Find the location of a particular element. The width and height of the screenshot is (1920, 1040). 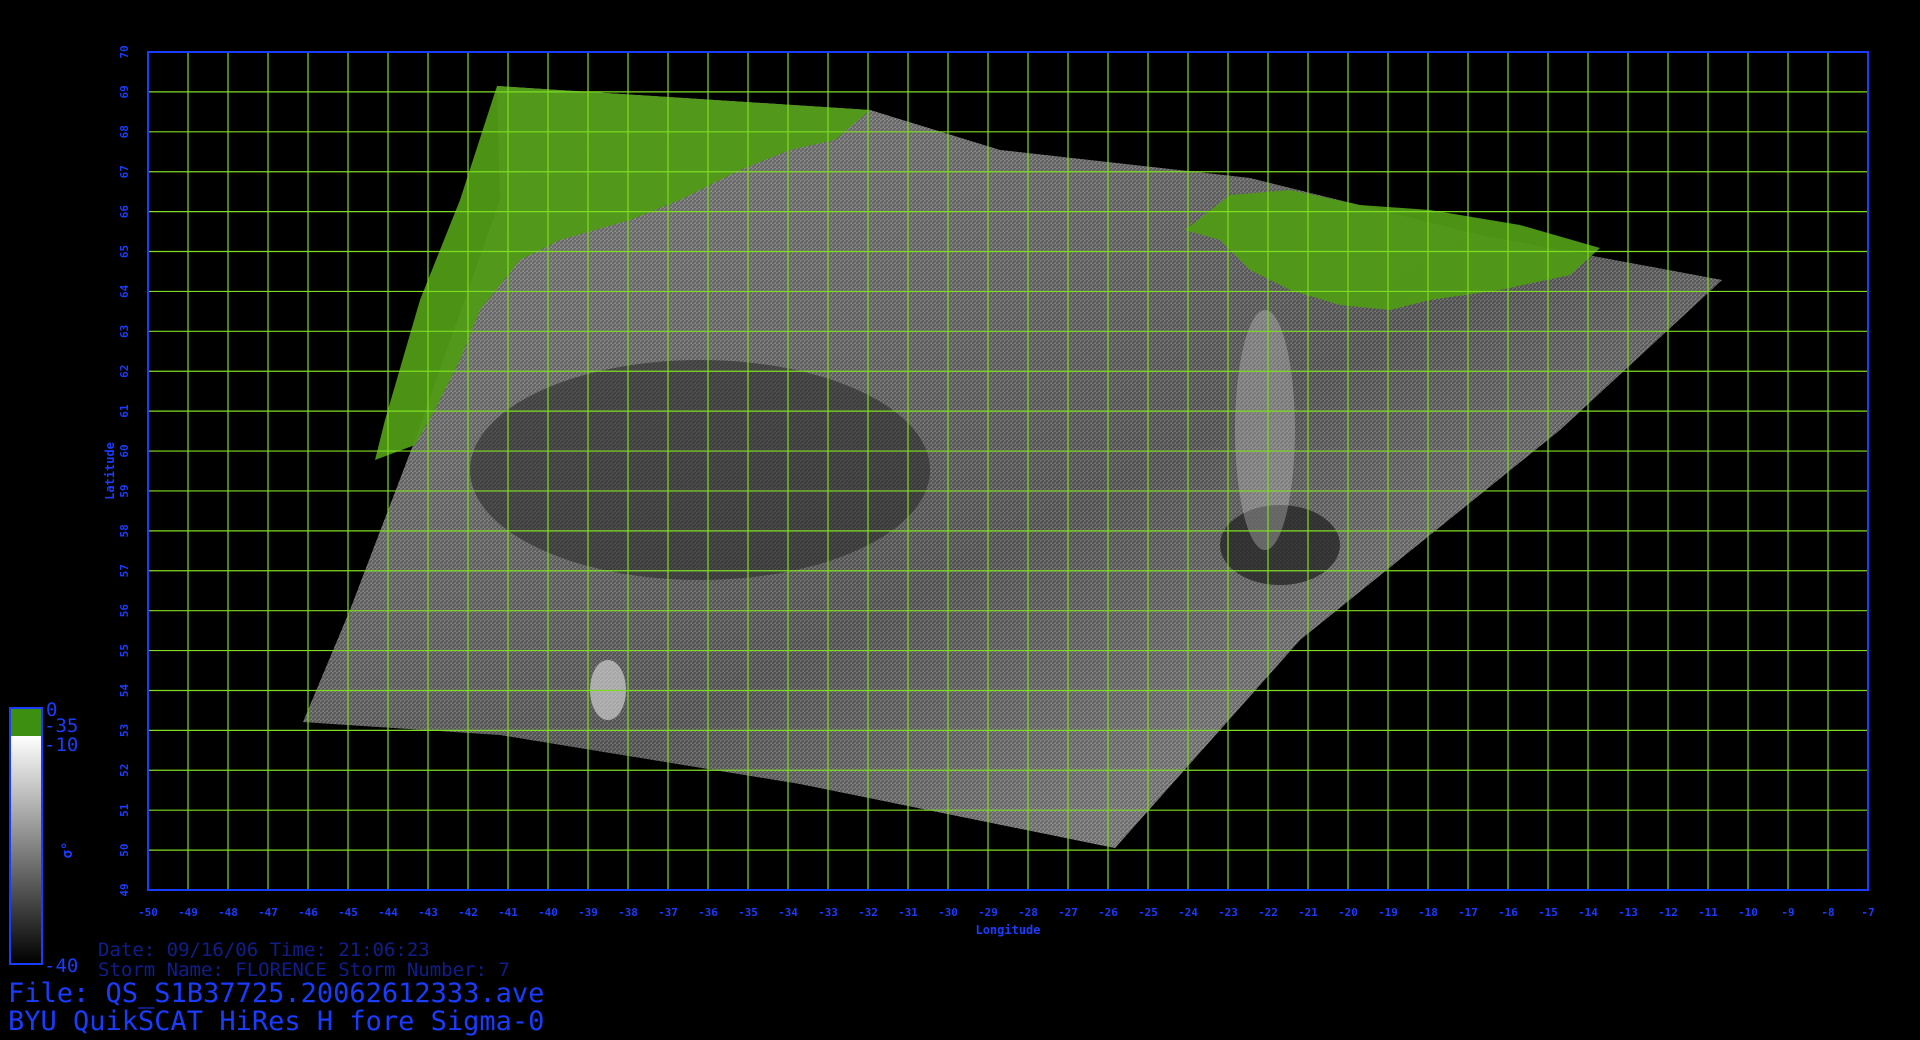

lon-tick-label: -49 is located at coordinates (188, 912).